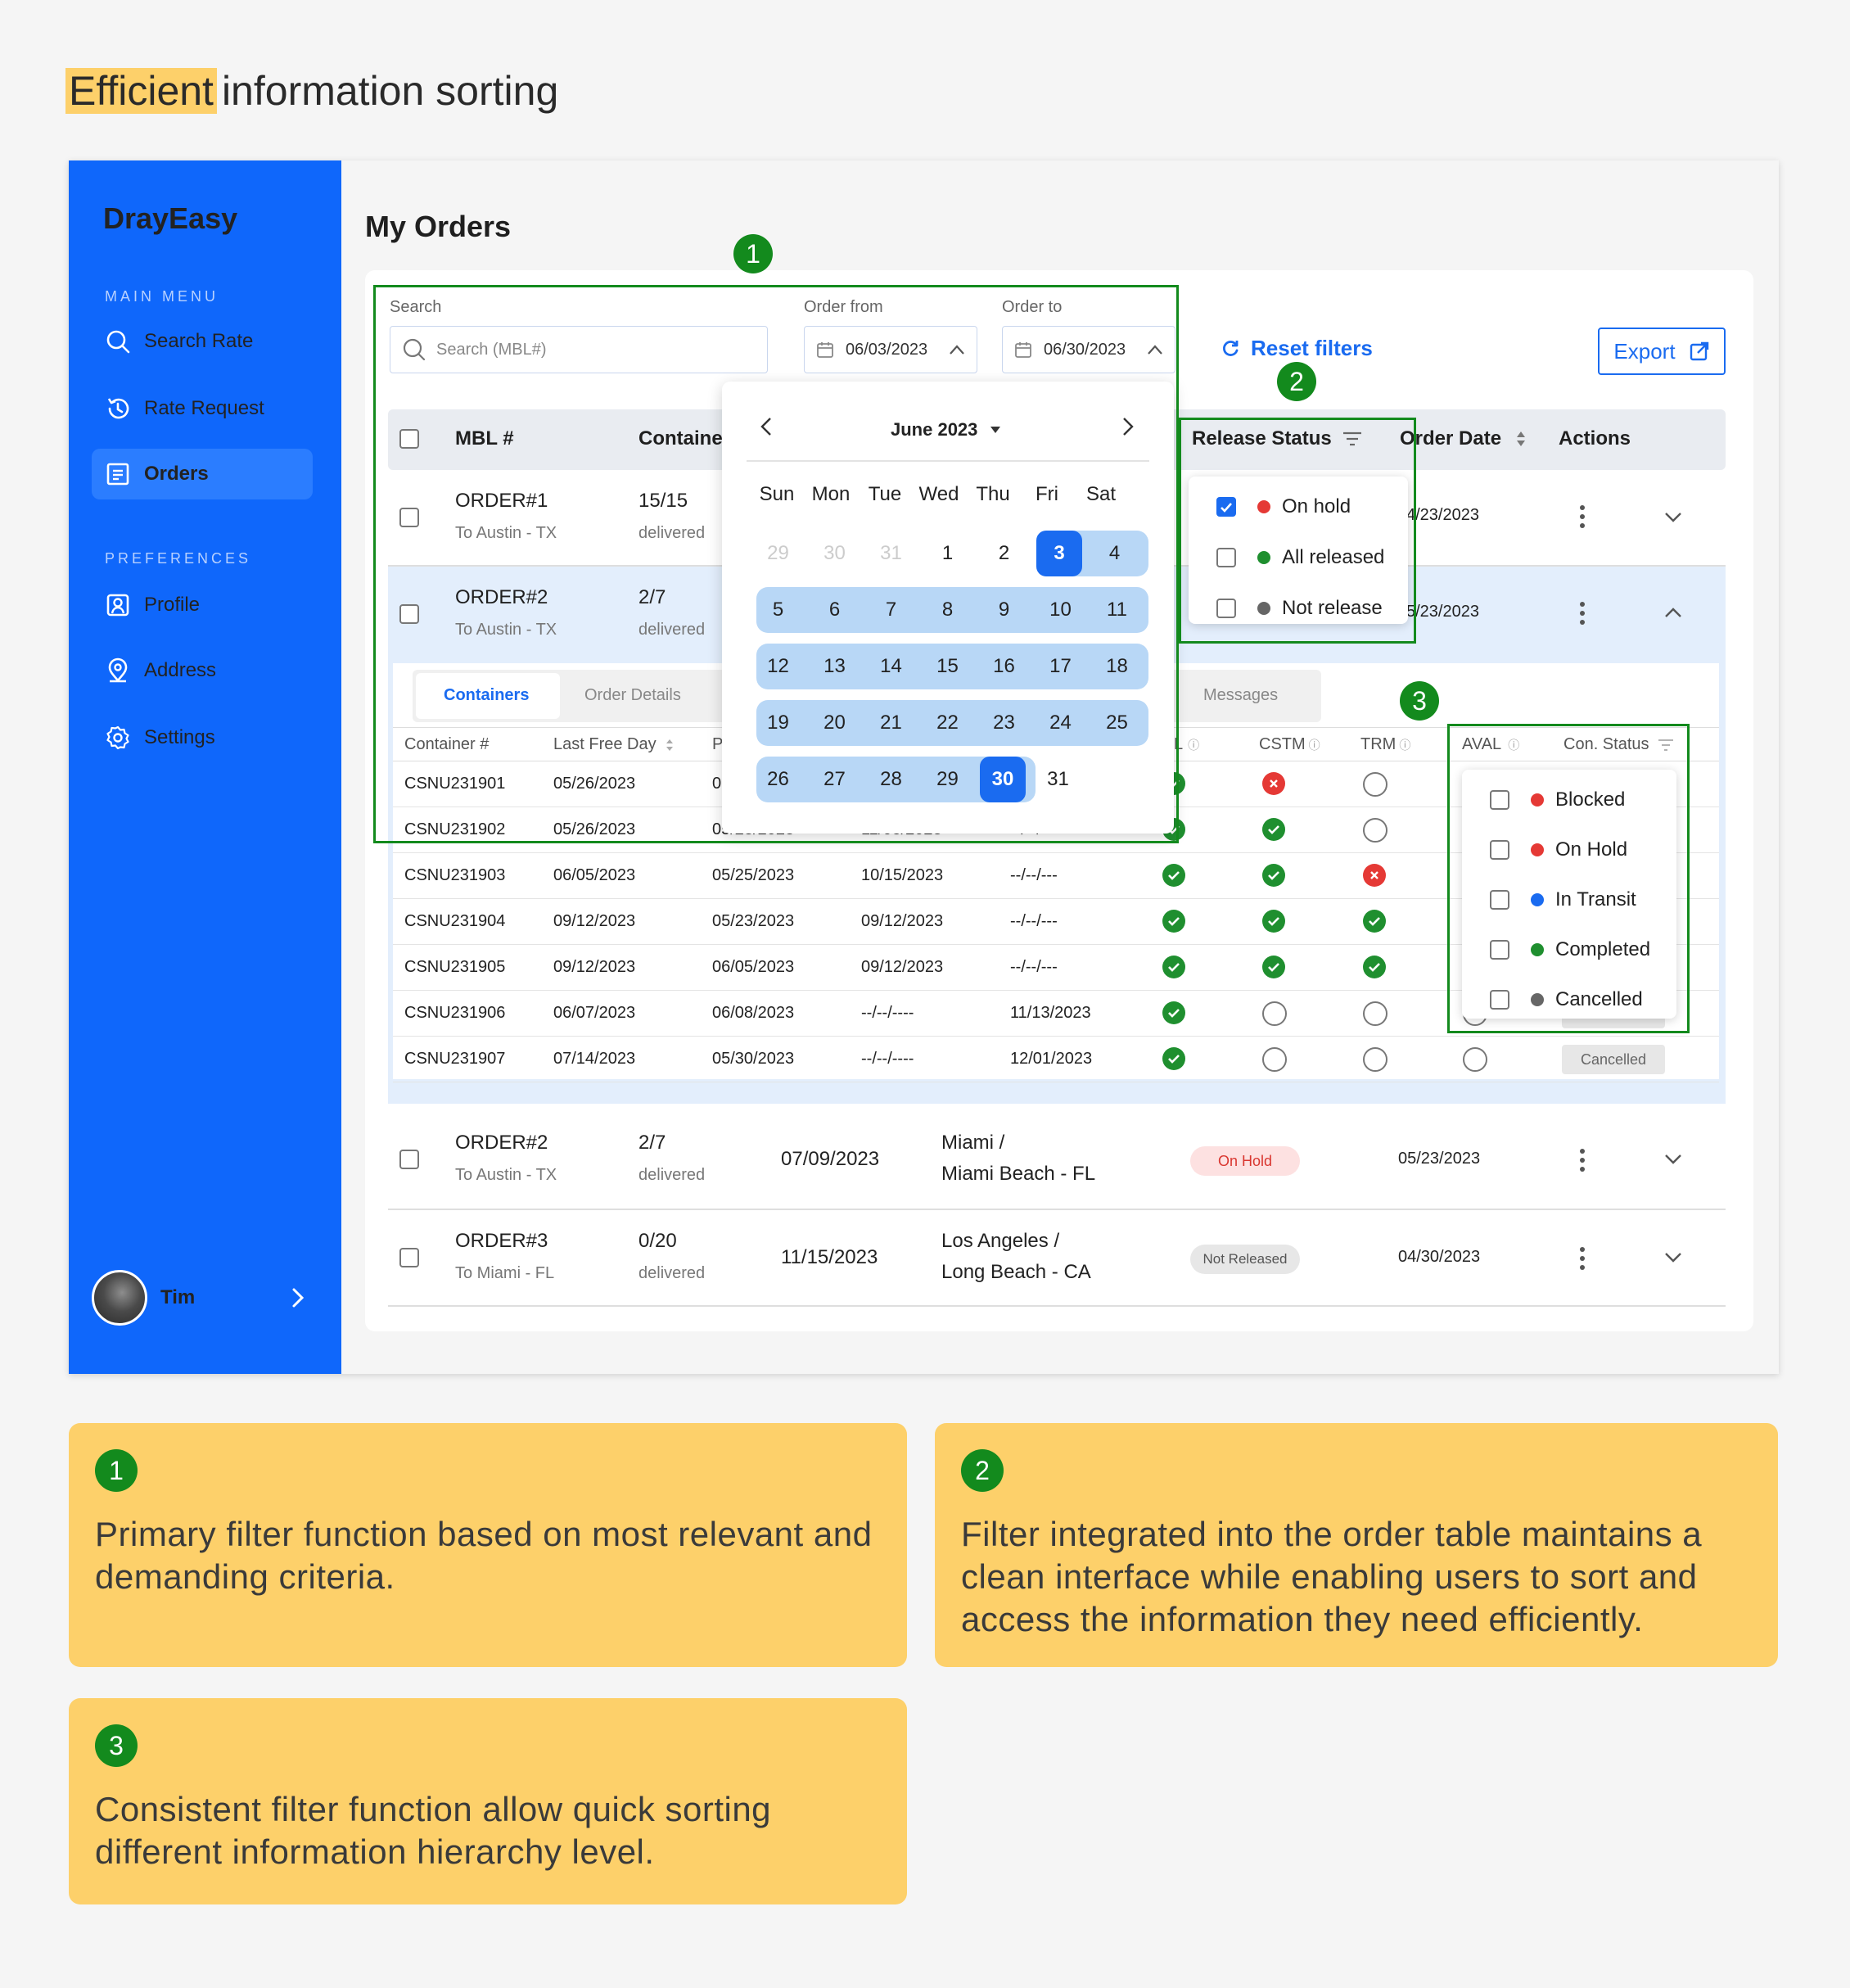 The height and width of the screenshot is (1988, 1850). What do you see at coordinates (1442, 515) in the screenshot?
I see `order-date: 4/23/2023` at bounding box center [1442, 515].